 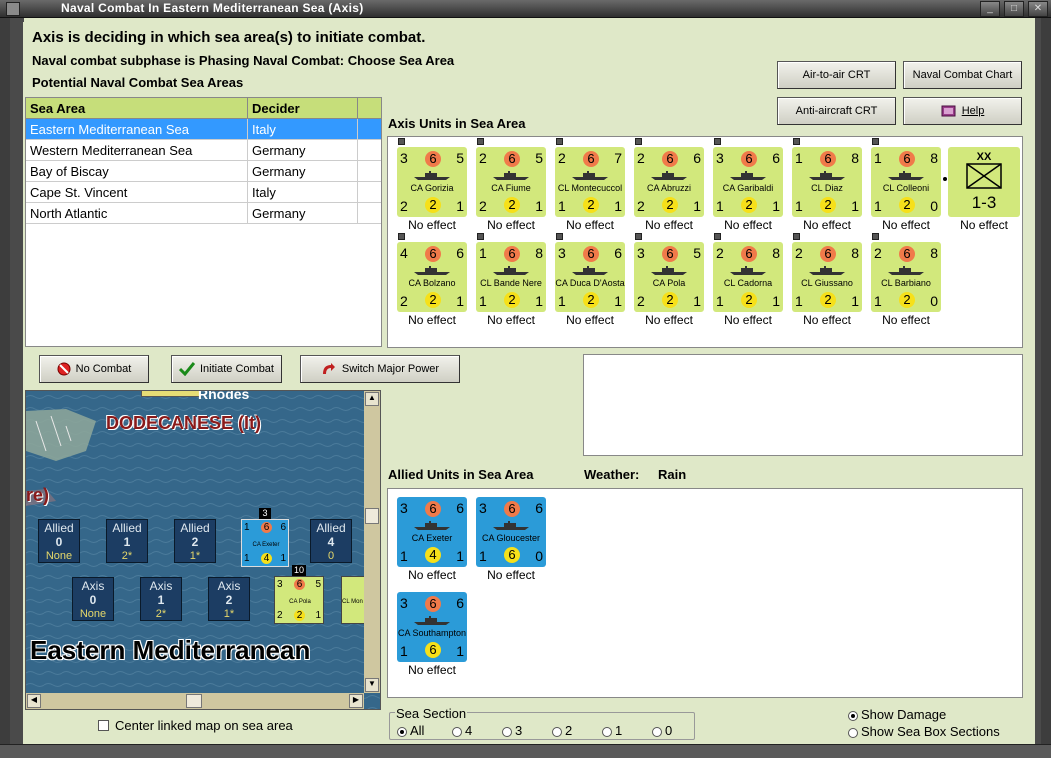 What do you see at coordinates (627, 730) in the screenshot?
I see `radio-1: 1` at bounding box center [627, 730].